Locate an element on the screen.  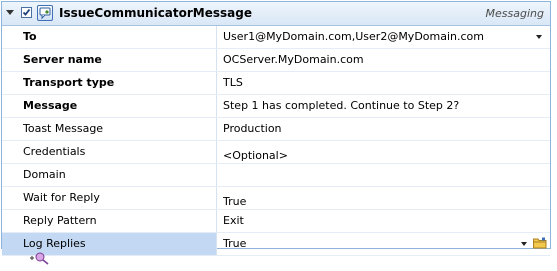
property-row-reply-pattern: Reply Pattern Exit is located at coordinates (276, 221).